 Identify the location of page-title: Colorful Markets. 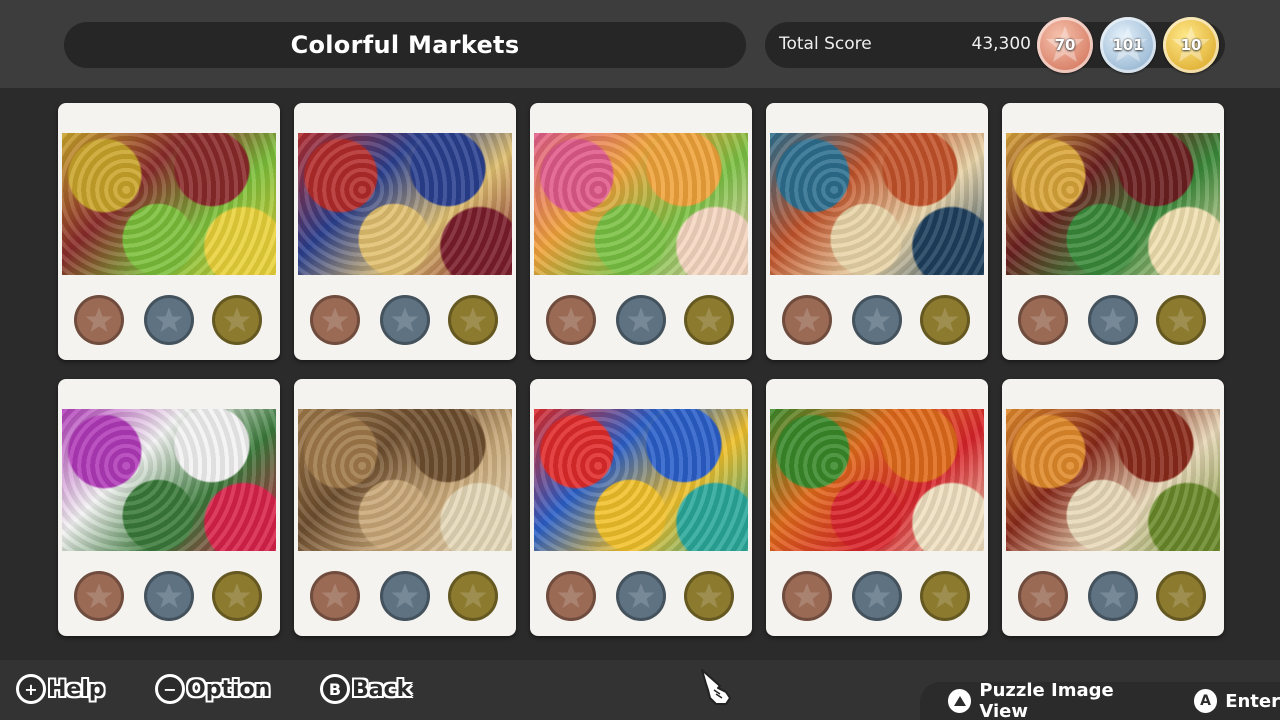
(405, 45).